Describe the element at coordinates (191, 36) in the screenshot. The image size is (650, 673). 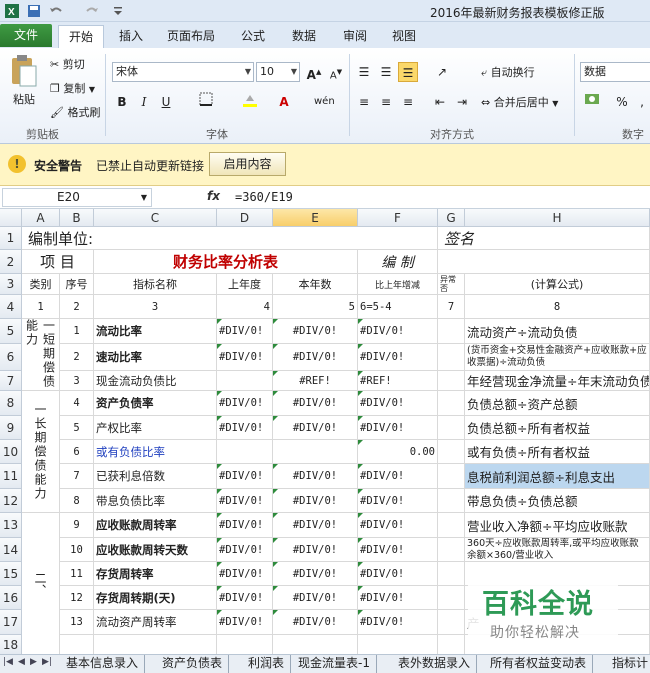
I see `tab-page-layout: 页面布局` at that location.